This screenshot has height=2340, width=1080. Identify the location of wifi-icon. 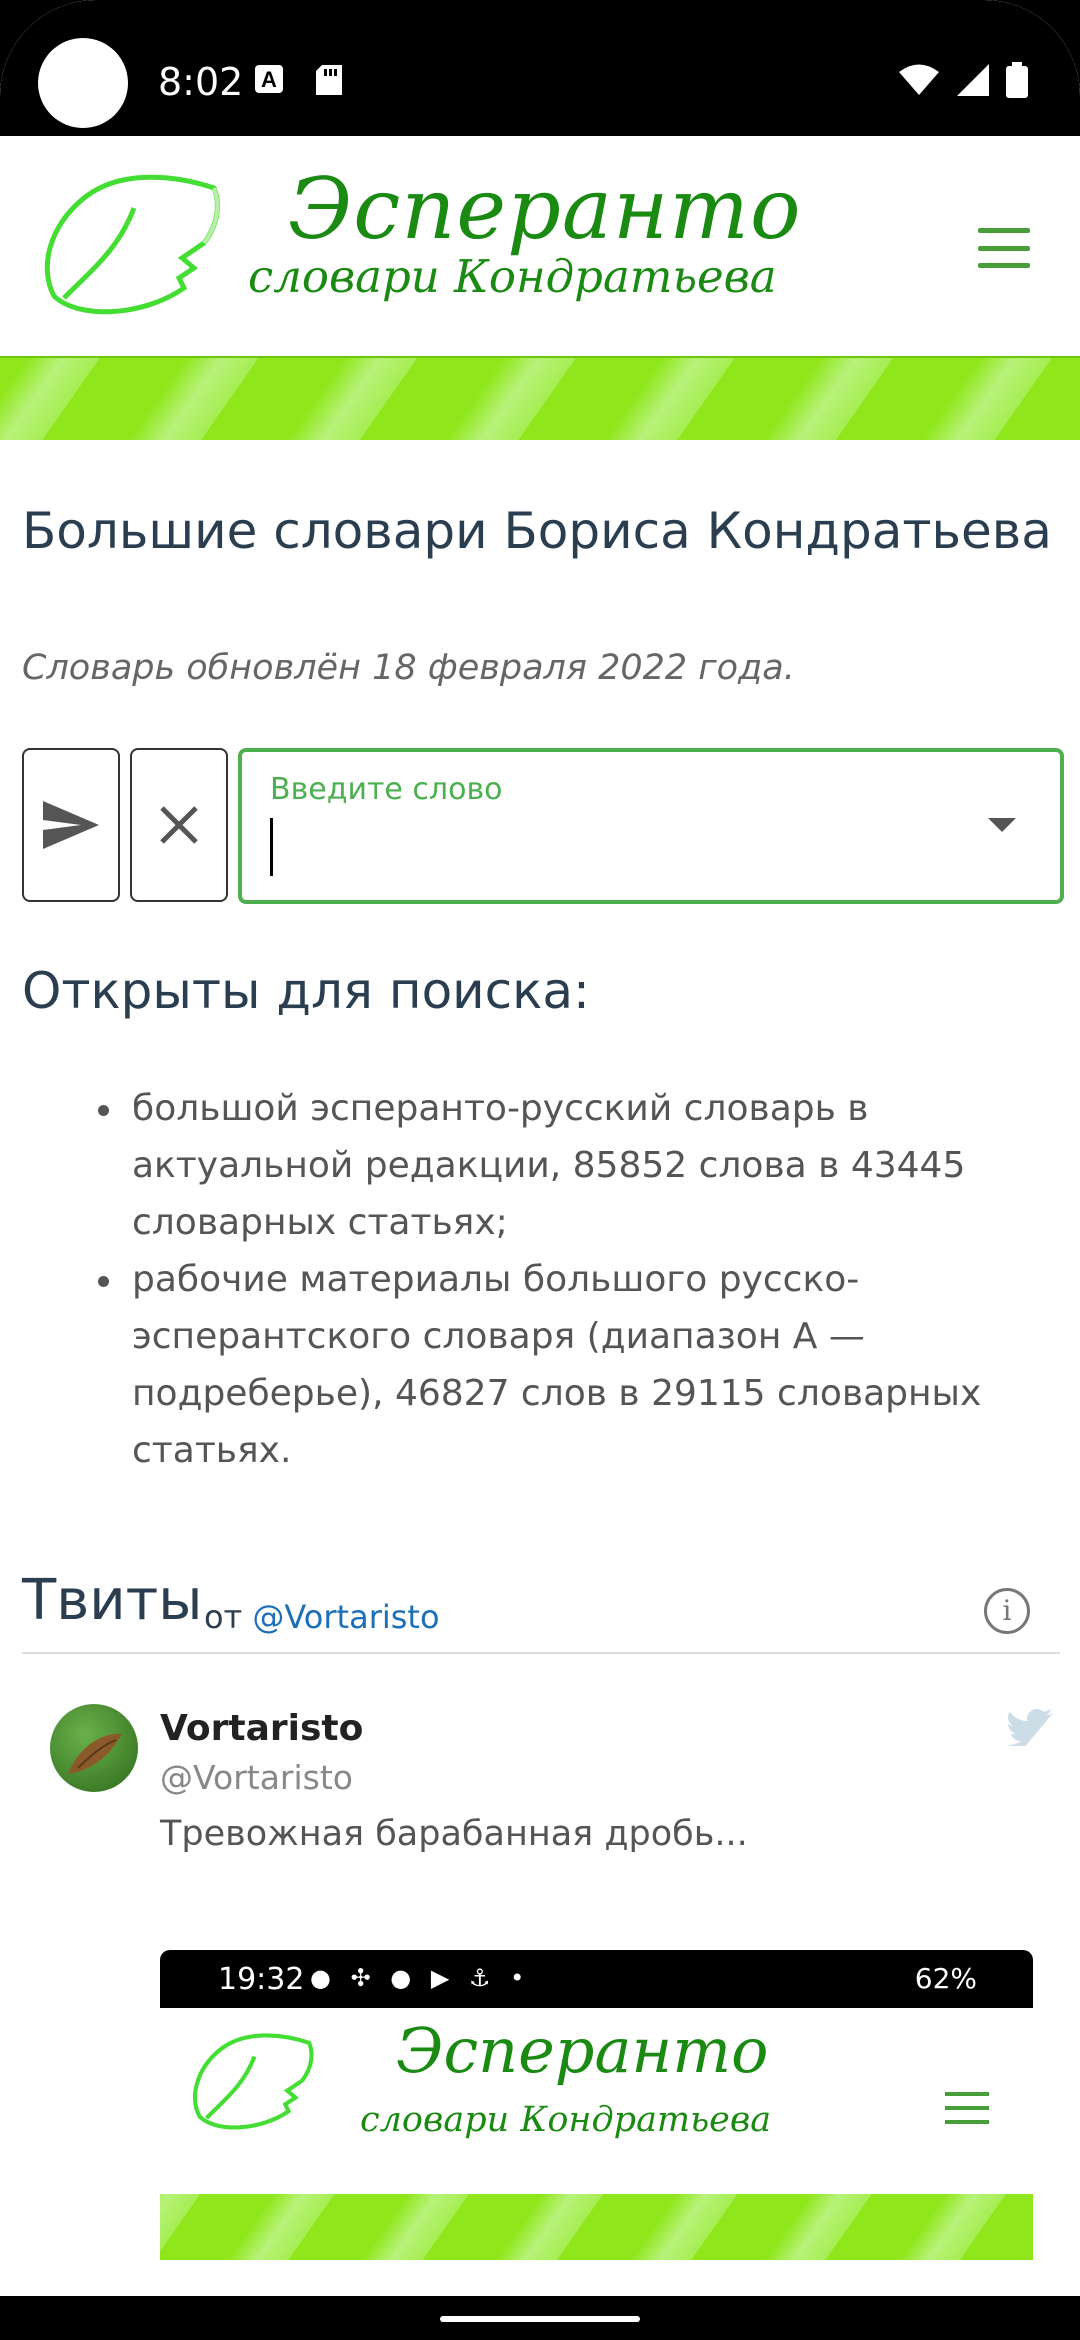
(919, 79).